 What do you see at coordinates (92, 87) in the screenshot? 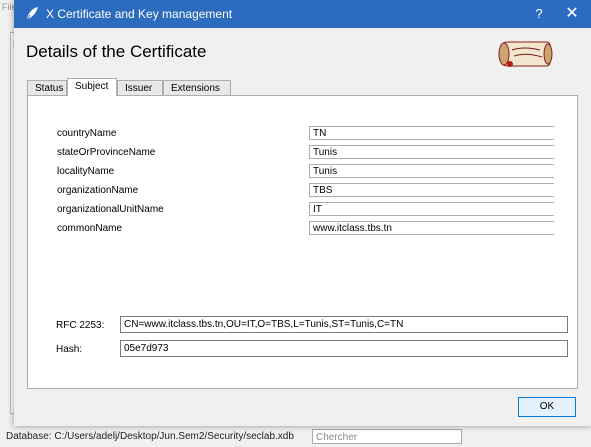
I see `tab-subject: Subject` at bounding box center [92, 87].